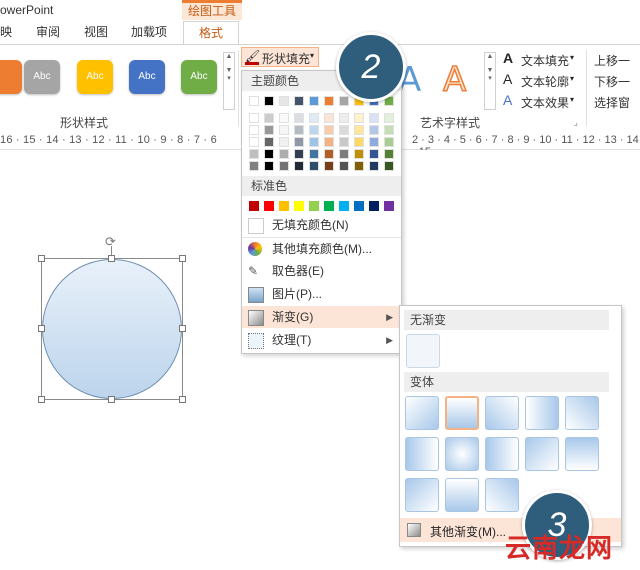  What do you see at coordinates (576, 122) in the screenshot?
I see `dialog-launcher-icon: ⌟` at bounding box center [576, 122].